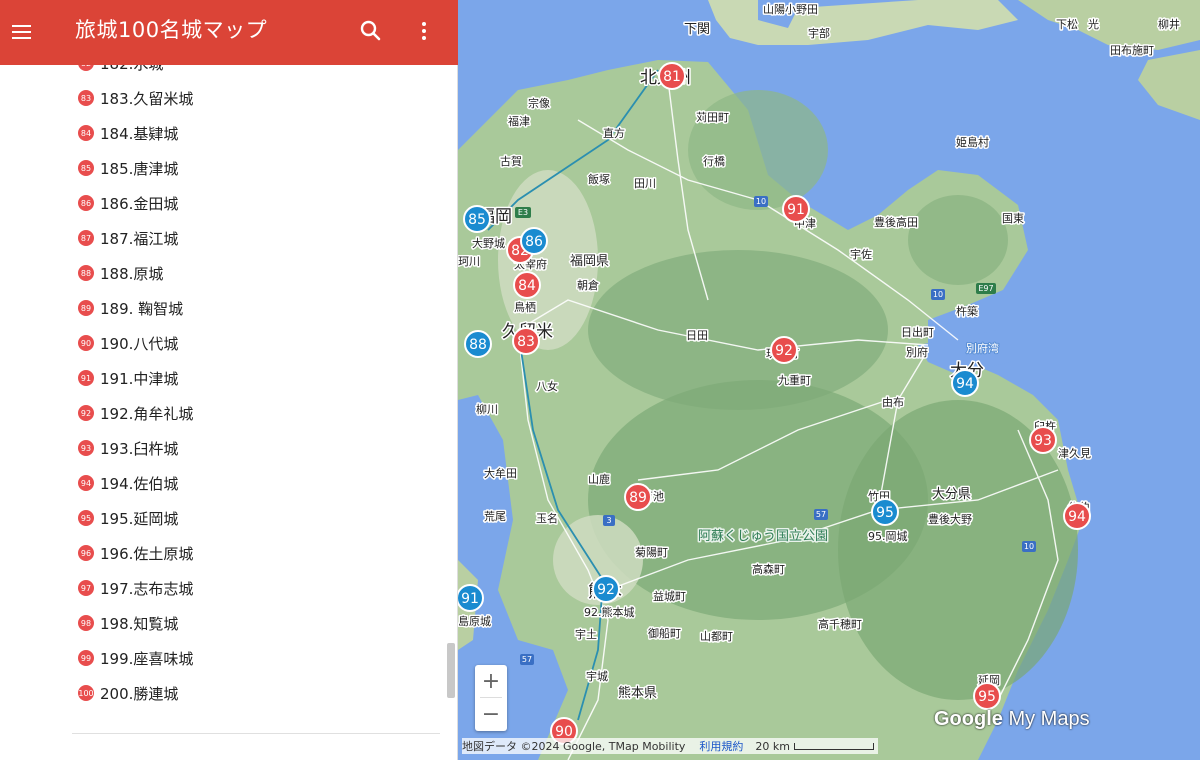 The height and width of the screenshot is (760, 1200). Describe the element at coordinates (982, 348) in the screenshot. I see `sea-label: 別府湾` at that location.